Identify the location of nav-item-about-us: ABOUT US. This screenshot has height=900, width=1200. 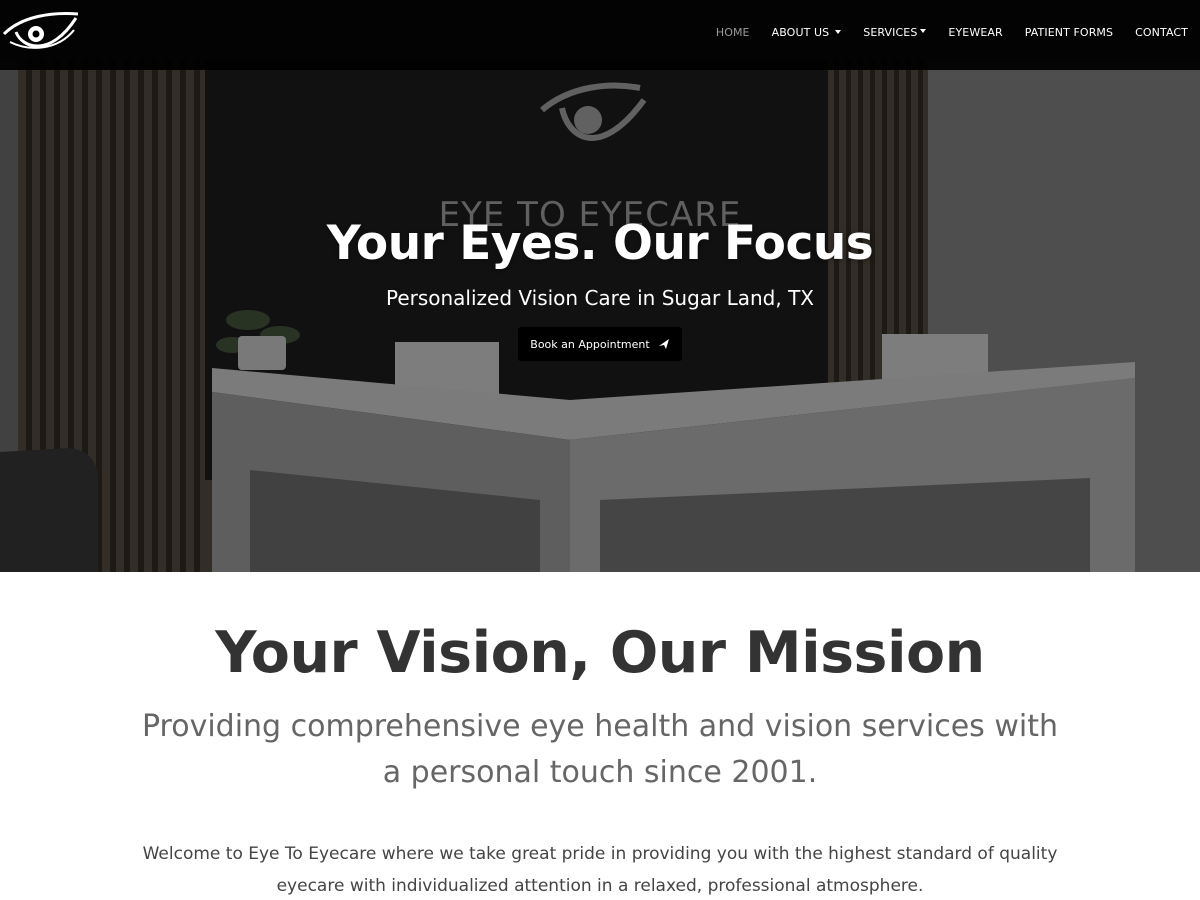
(807, 32).